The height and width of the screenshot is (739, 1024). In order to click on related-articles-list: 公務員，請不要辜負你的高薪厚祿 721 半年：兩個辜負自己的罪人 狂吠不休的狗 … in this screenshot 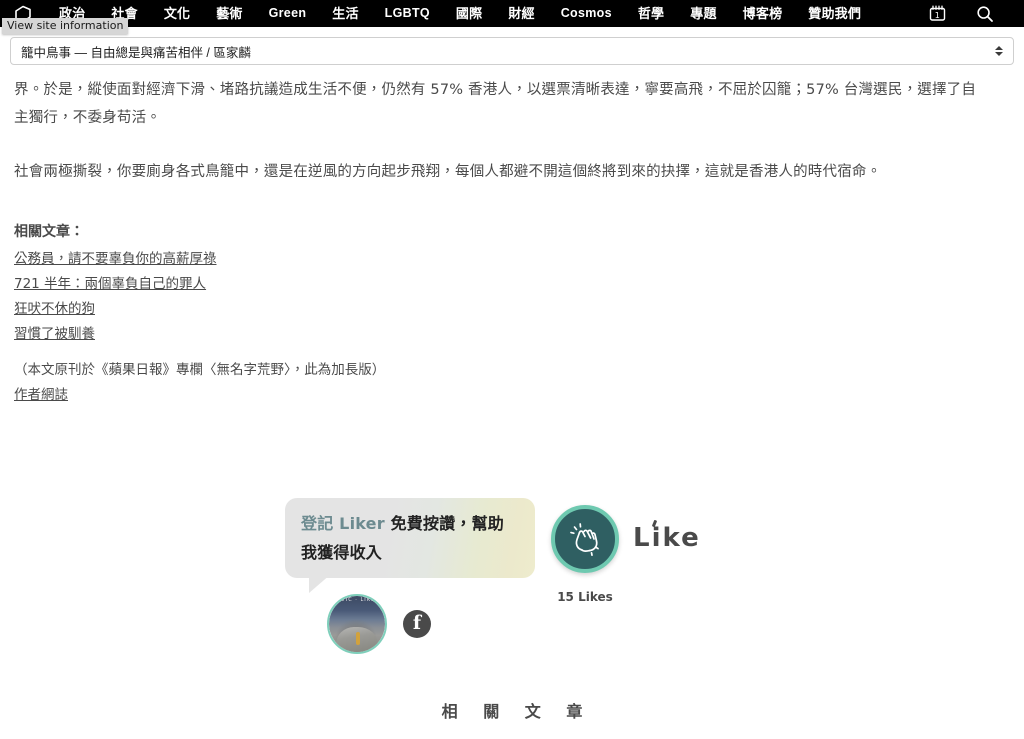, I will do `click(115, 298)`.